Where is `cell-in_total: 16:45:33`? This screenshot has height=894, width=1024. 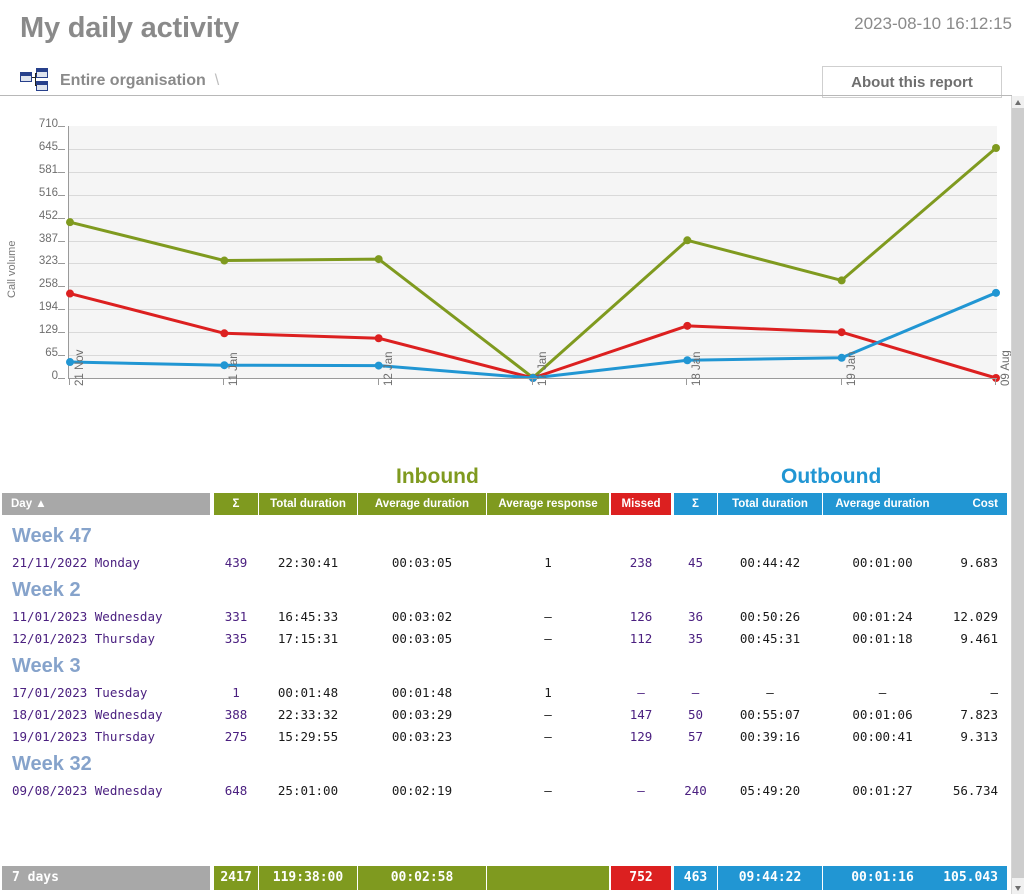
cell-in_total: 16:45:33 is located at coordinates (308, 616).